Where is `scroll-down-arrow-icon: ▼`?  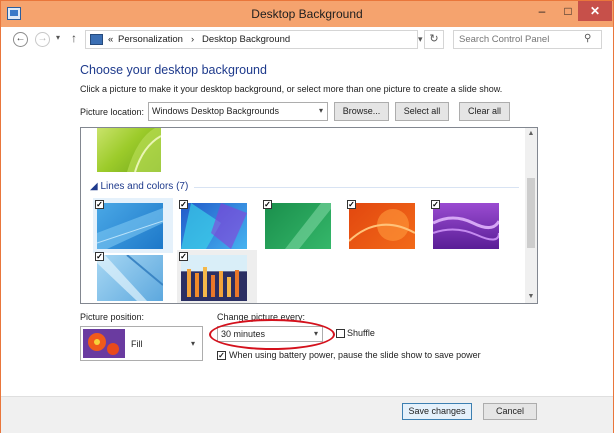
scroll-down-arrow-icon: ▼ is located at coordinates (531, 297).